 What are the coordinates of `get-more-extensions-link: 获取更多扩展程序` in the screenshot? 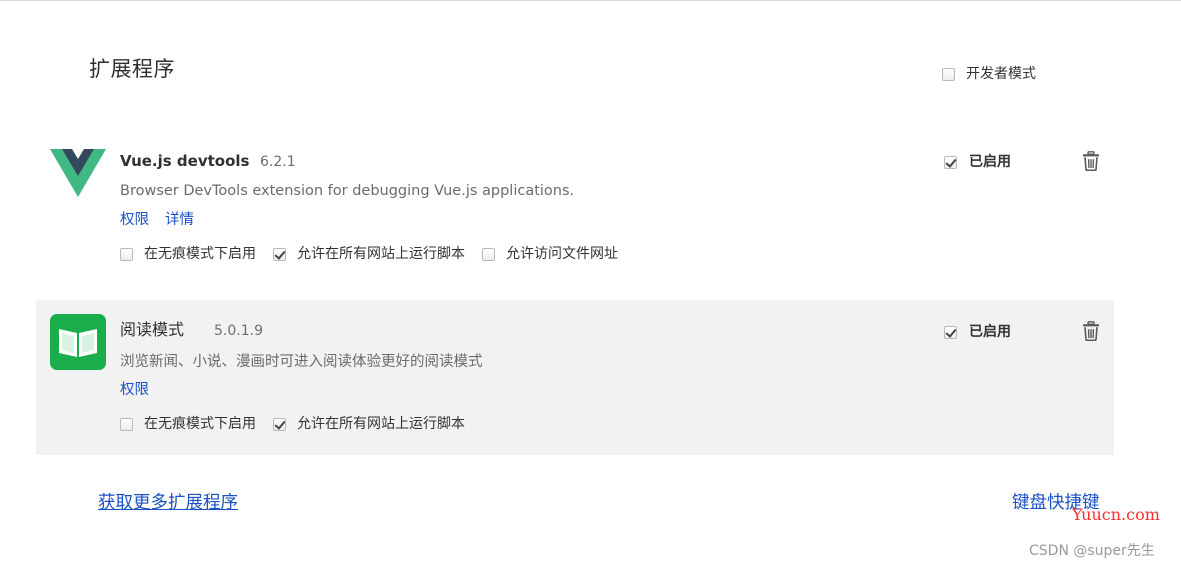 It's located at (168, 503).